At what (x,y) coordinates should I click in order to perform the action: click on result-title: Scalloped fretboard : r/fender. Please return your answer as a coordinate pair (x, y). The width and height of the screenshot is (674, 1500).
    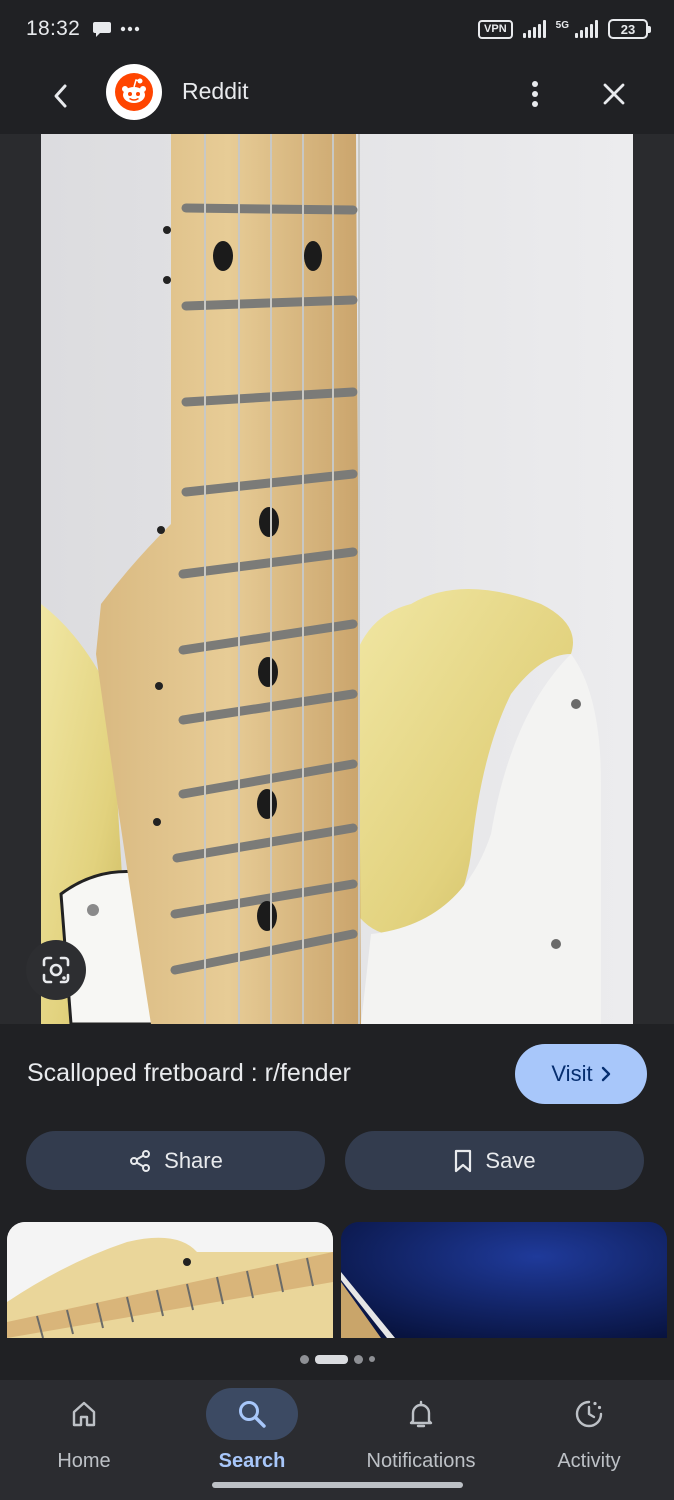
    Looking at the image, I should click on (189, 1073).